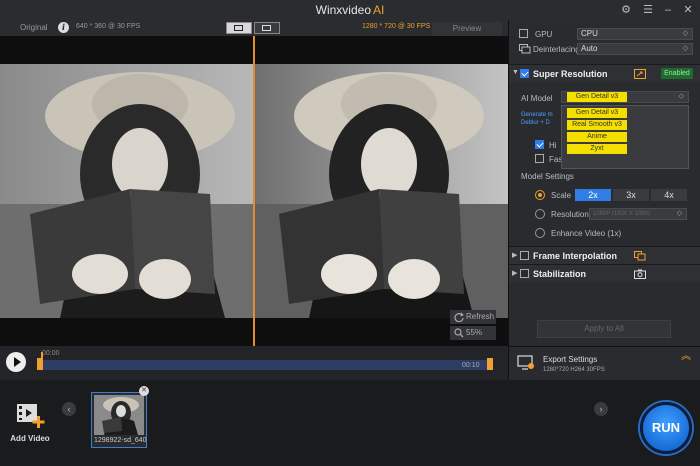  What do you see at coordinates (666, 428) in the screenshot?
I see `run-button: RUN` at bounding box center [666, 428].